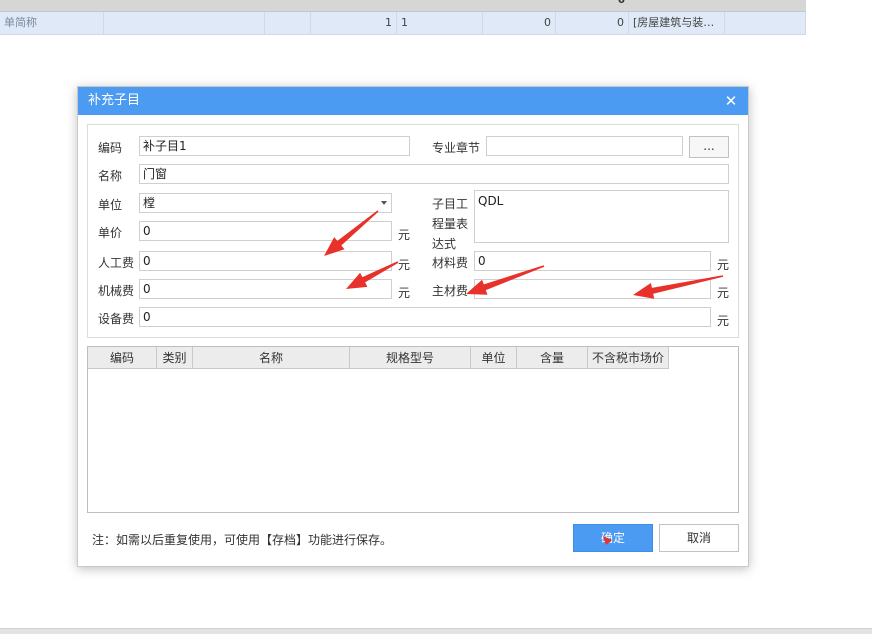  I want to click on chapter-input, so click(584, 146).